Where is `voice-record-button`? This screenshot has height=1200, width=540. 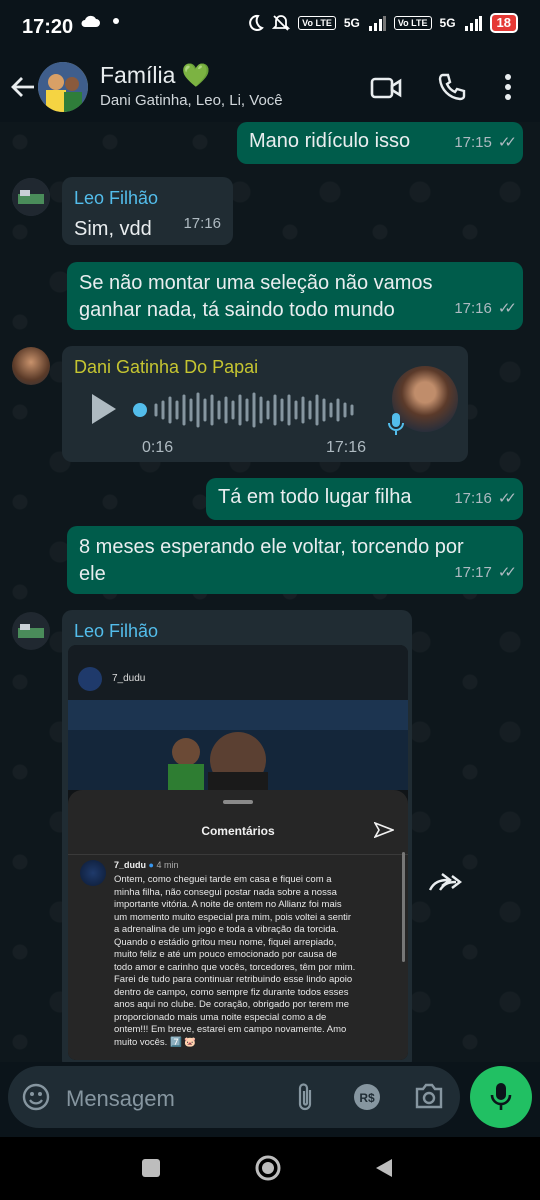
voice-record-button is located at coordinates (501, 1097).